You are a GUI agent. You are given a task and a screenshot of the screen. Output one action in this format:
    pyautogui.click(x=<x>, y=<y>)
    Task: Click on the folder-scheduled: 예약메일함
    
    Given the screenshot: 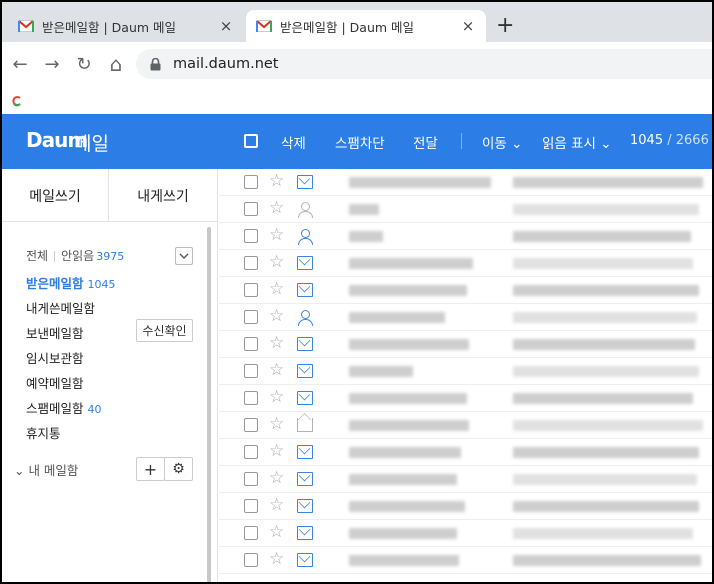 What is the action you would take?
    pyautogui.click(x=55, y=382)
    